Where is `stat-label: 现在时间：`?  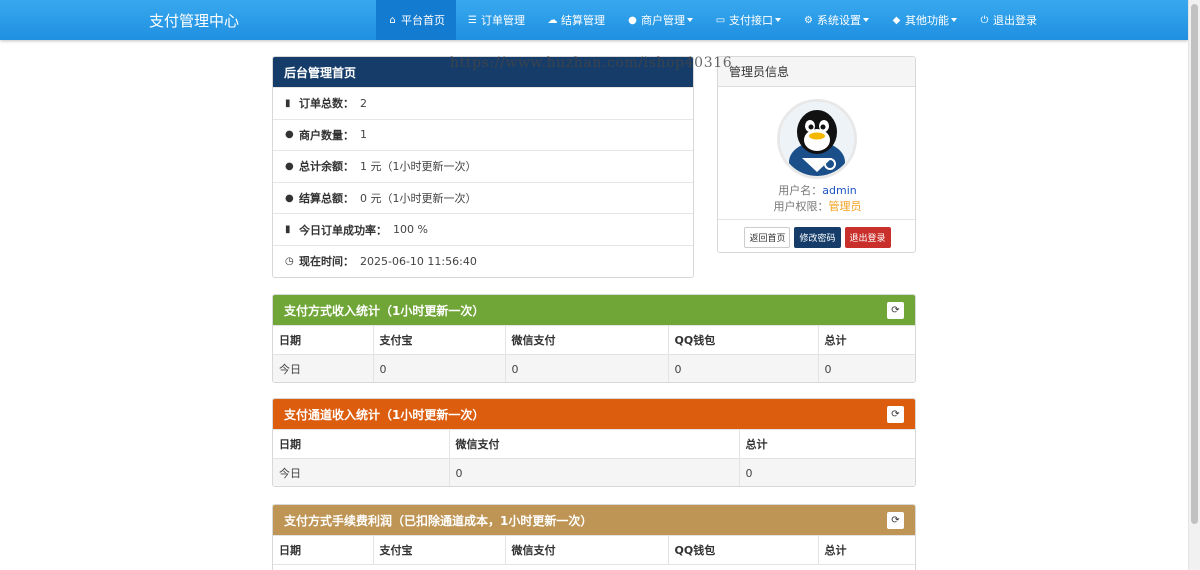
stat-label: 现在时间： is located at coordinates (326, 262).